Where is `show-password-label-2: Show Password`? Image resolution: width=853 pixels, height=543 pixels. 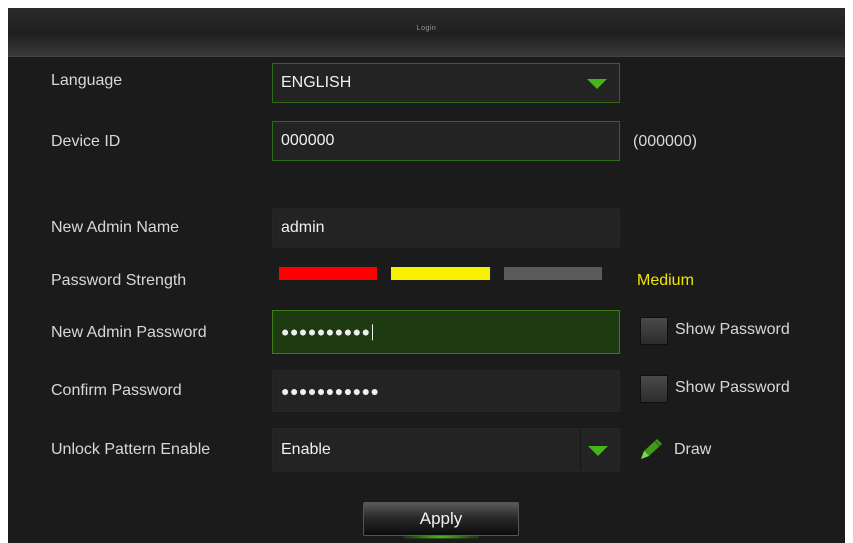
show-password-label-2: Show Password is located at coordinates (732, 387).